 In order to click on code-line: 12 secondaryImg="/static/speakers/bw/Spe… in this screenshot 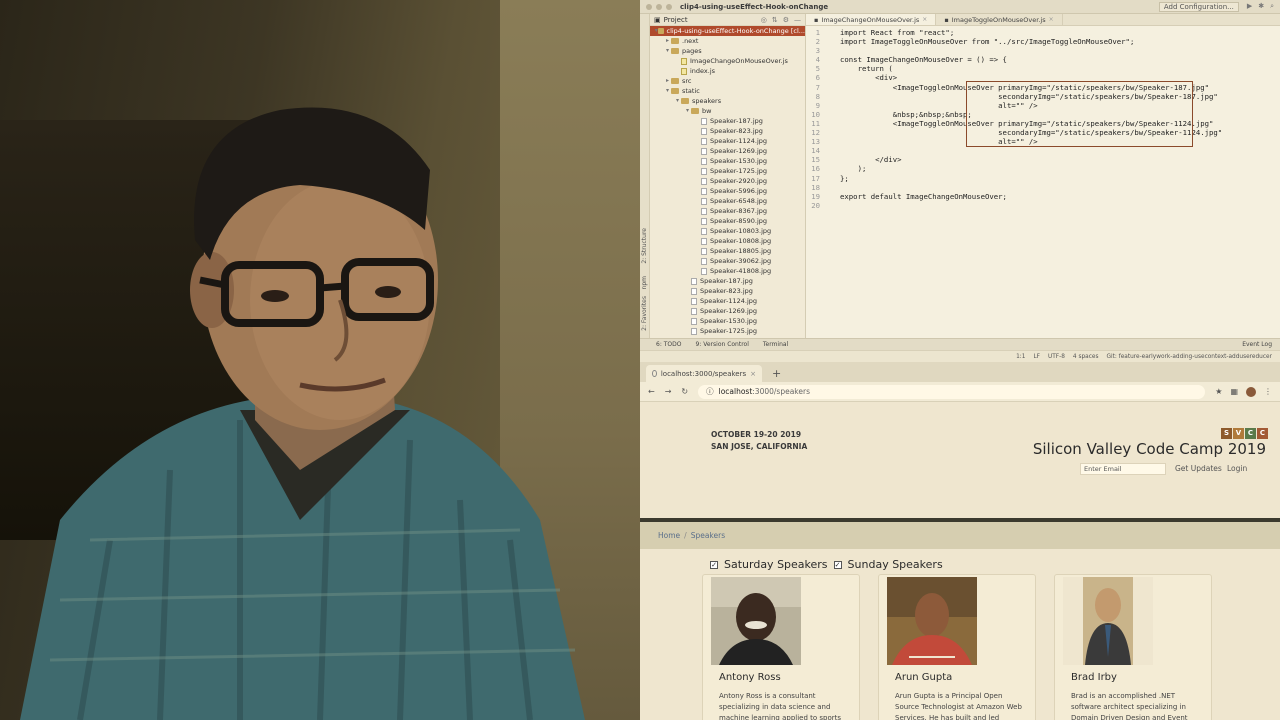, I will do `click(1043, 132)`.